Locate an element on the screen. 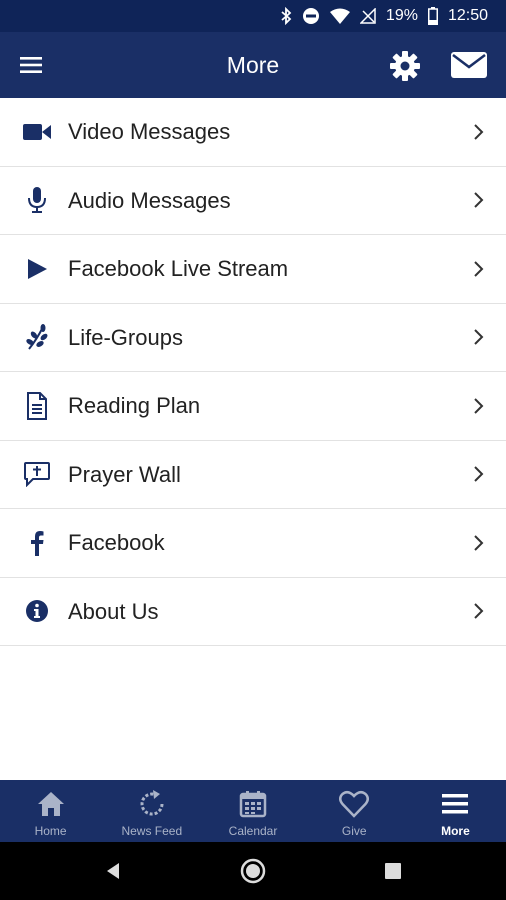 This screenshot has height=900, width=506. menu-item-facebook: Facebook is located at coordinates (253, 543).